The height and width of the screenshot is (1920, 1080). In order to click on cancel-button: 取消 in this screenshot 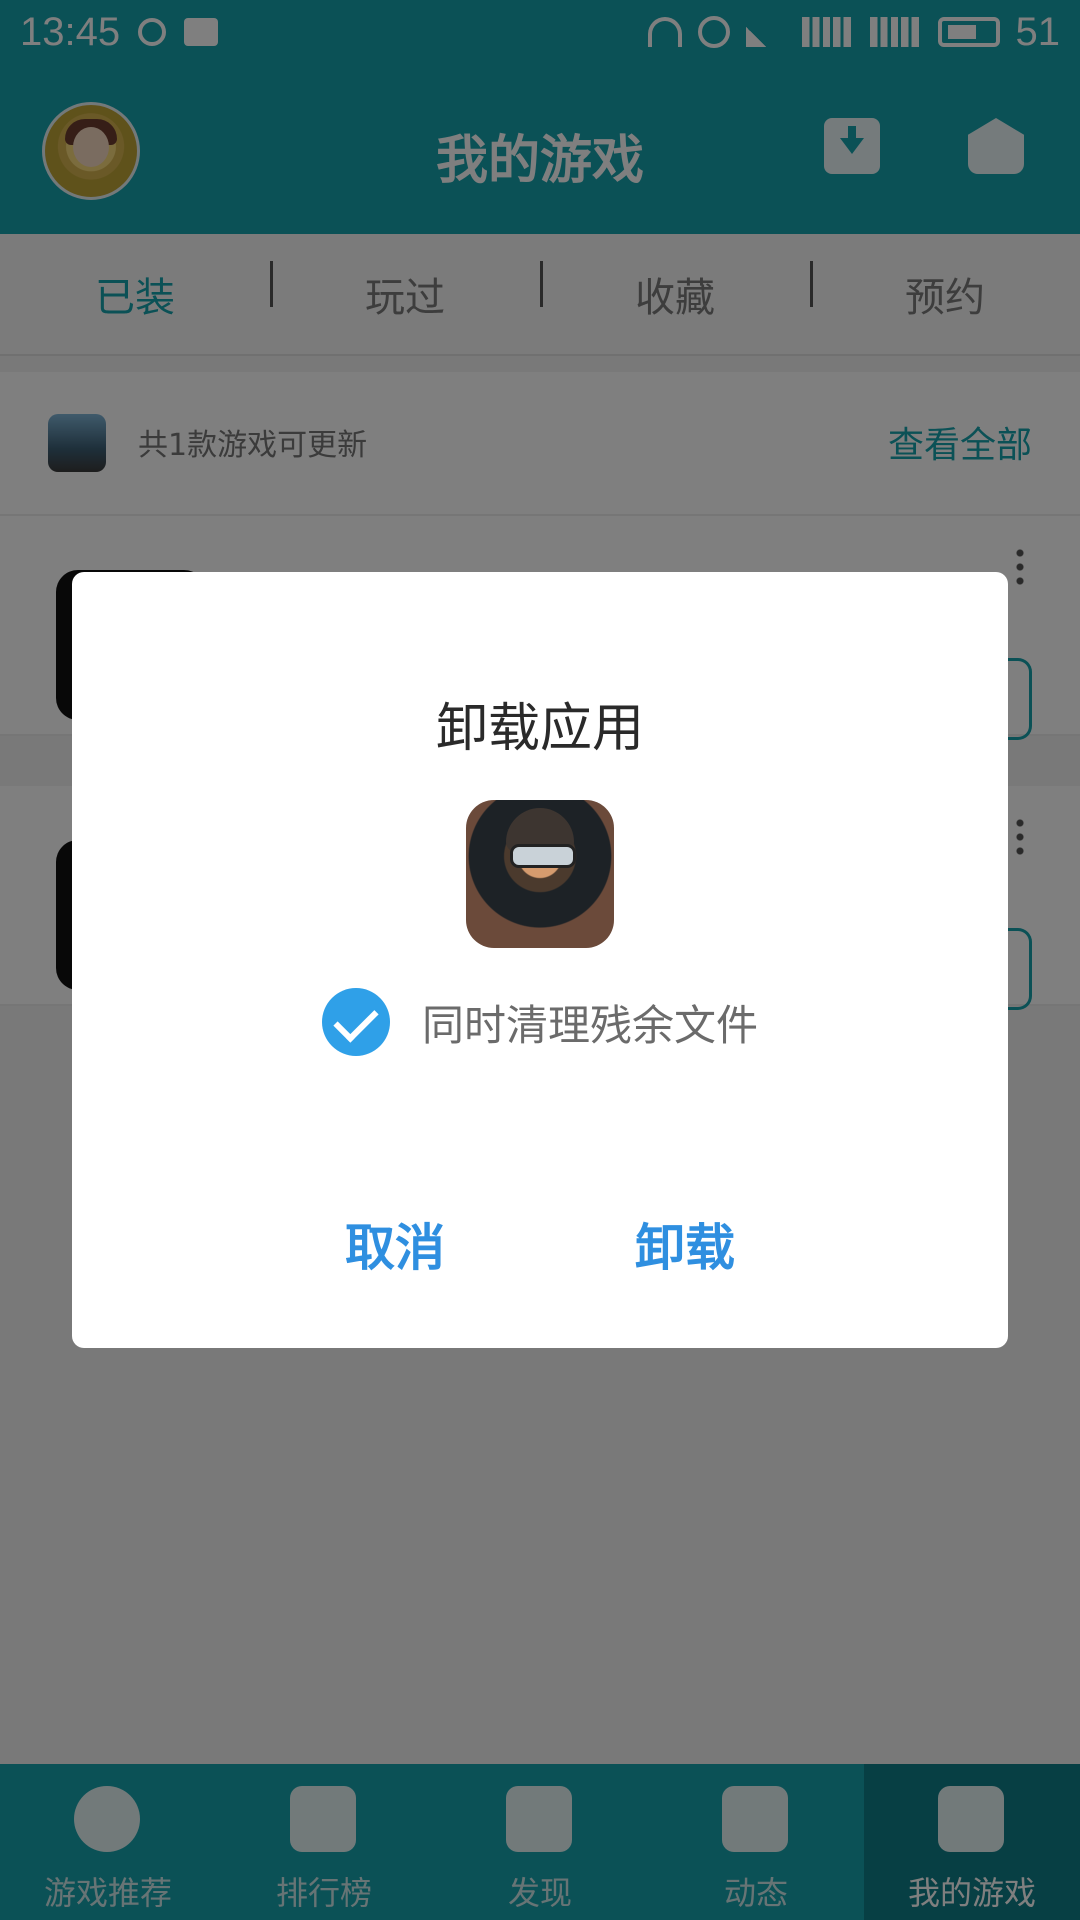, I will do `click(395, 1244)`.